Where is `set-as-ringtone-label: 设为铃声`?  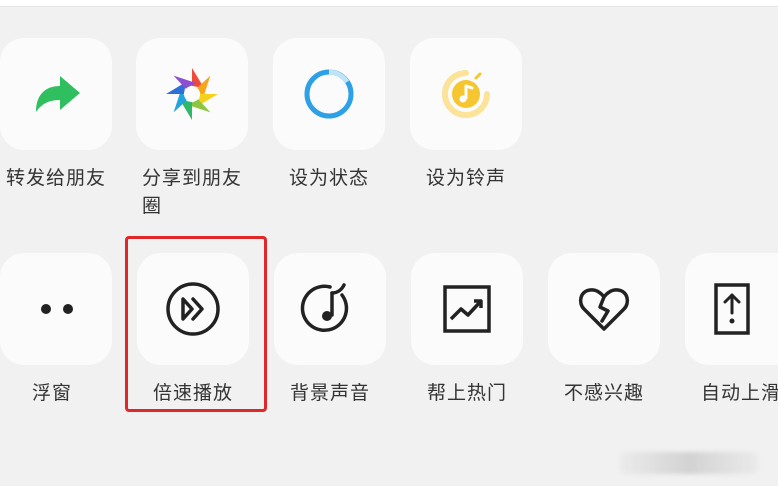
set-as-ringtone-label: 设为铃声 is located at coordinates (465, 178).